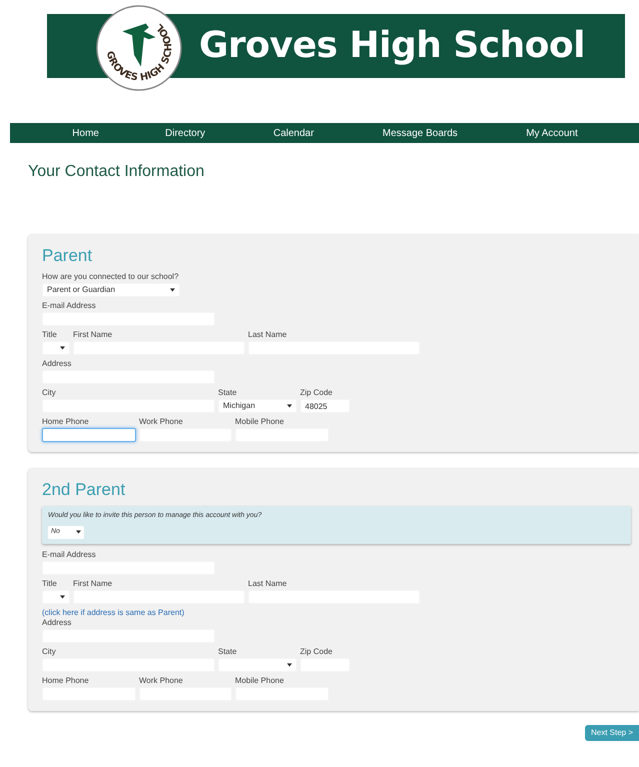  Describe the element at coordinates (111, 290) in the screenshot. I see `dropdown: Parent or Guardian` at that location.